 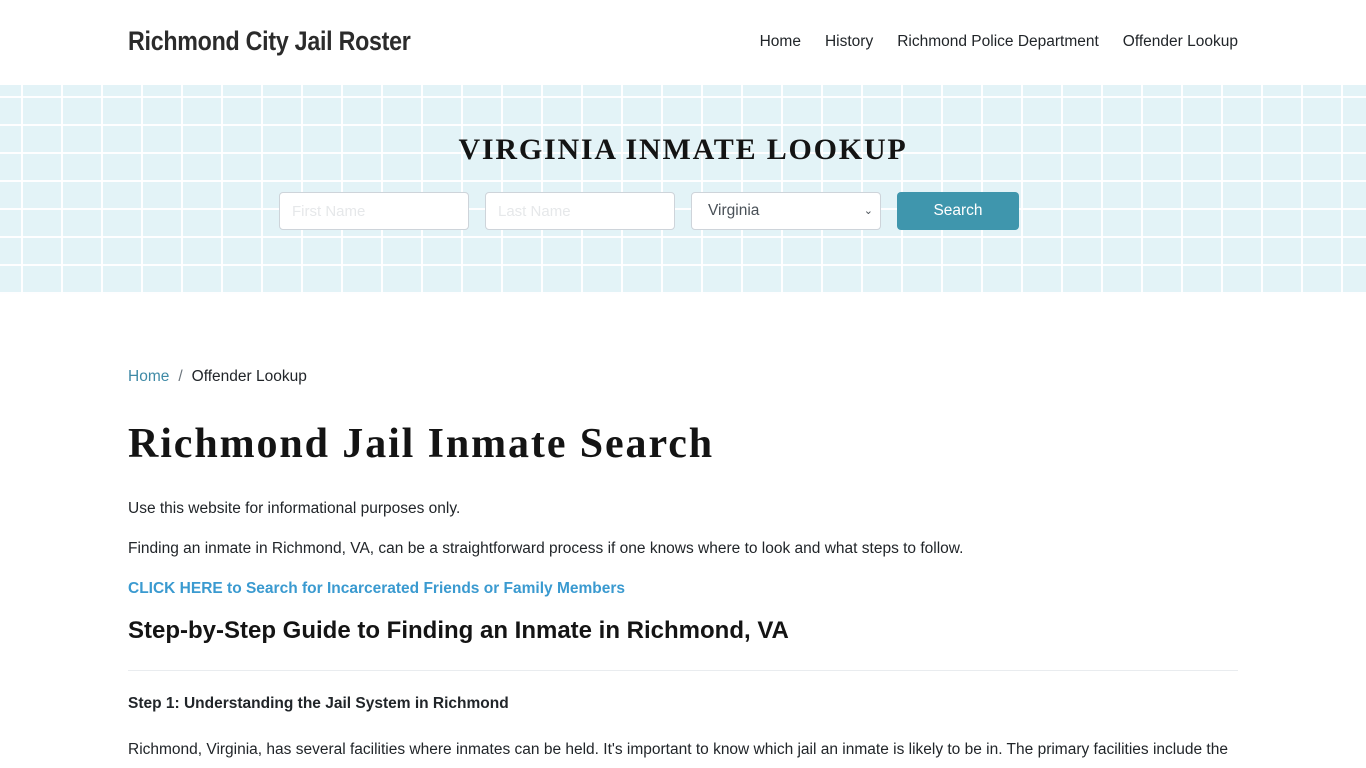 I want to click on breadcrumb-current: Offender Lookup, so click(x=249, y=376).